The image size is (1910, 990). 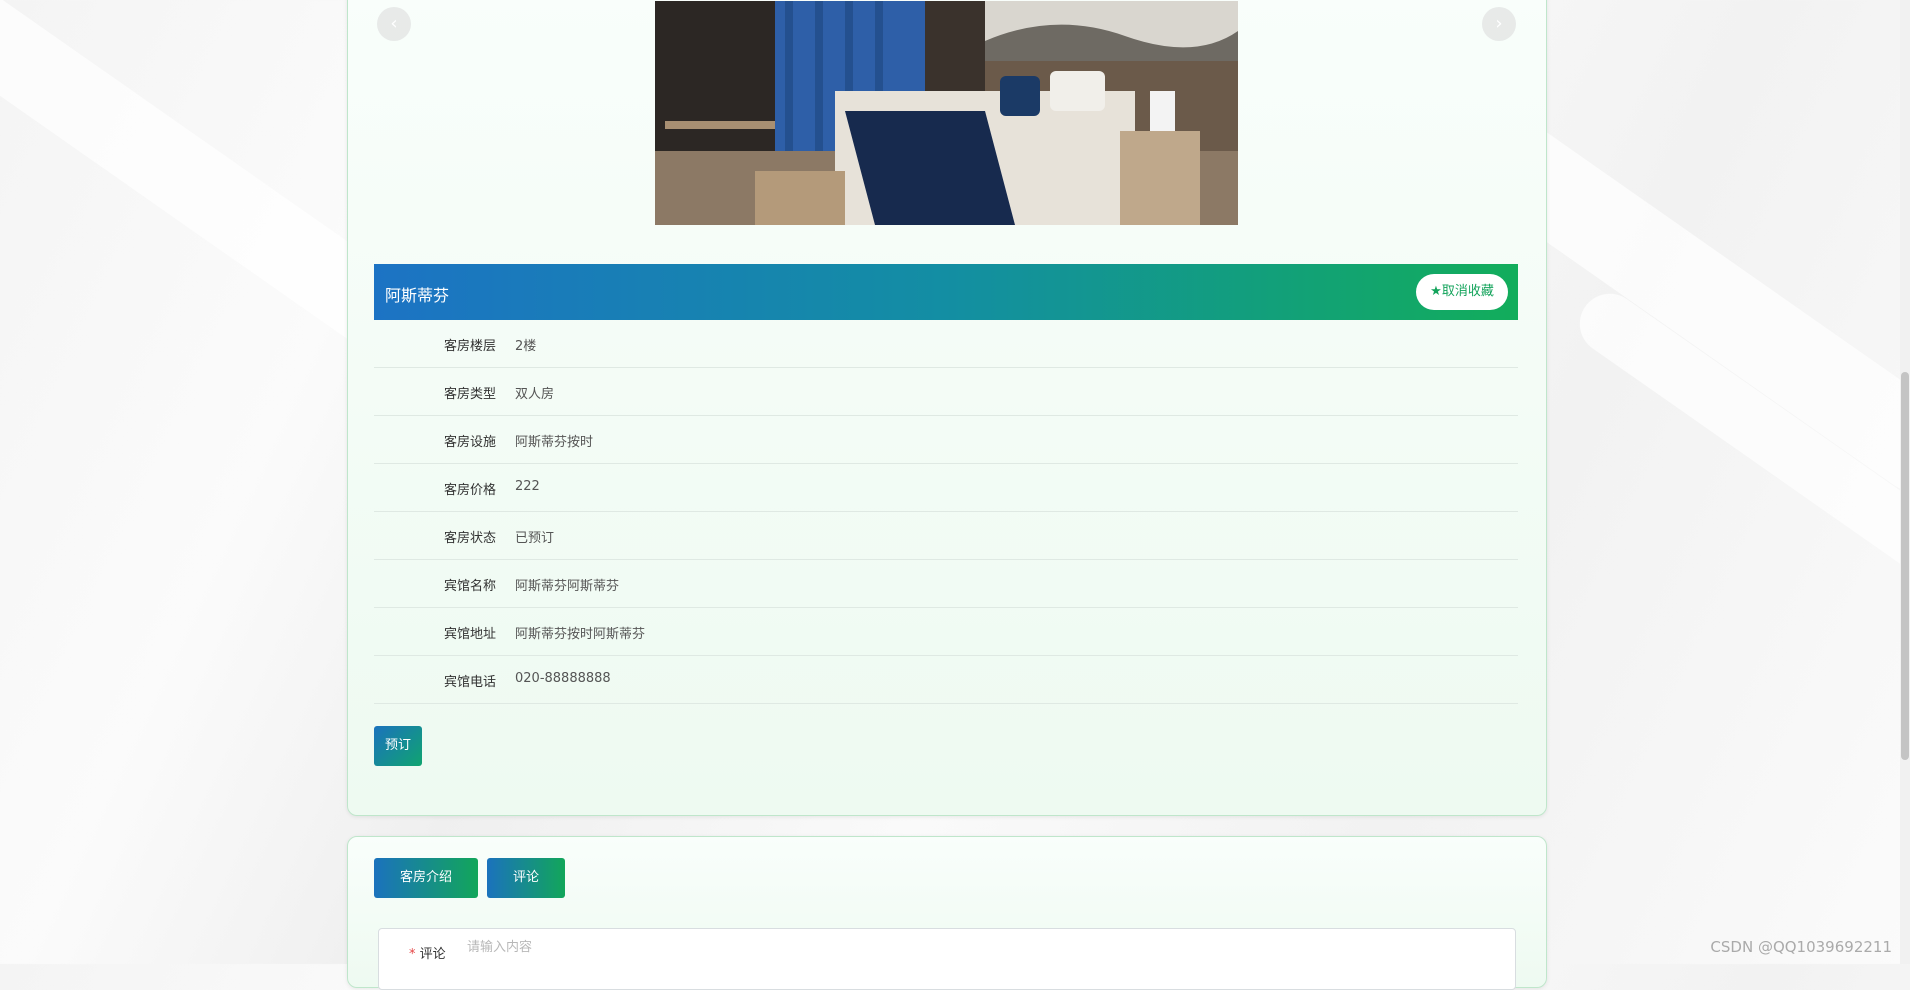 I want to click on info-value: 222, so click(x=527, y=486).